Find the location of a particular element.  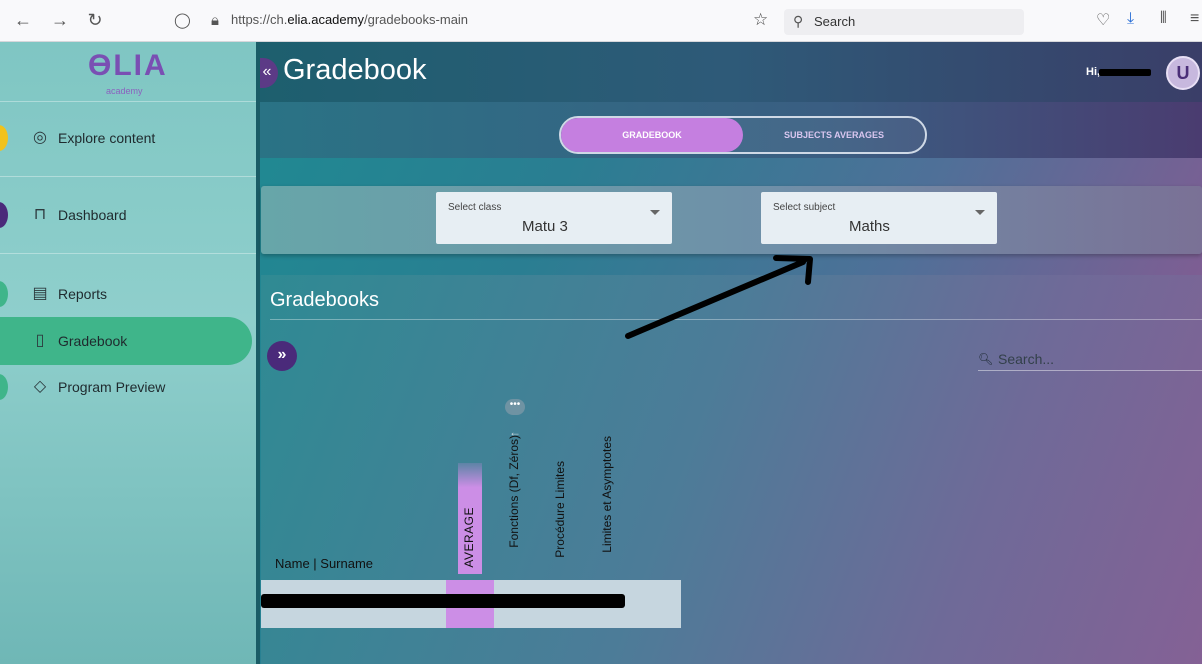

address-bar: https://ch.elia.academy/gradebooks-main is located at coordinates (349, 19).